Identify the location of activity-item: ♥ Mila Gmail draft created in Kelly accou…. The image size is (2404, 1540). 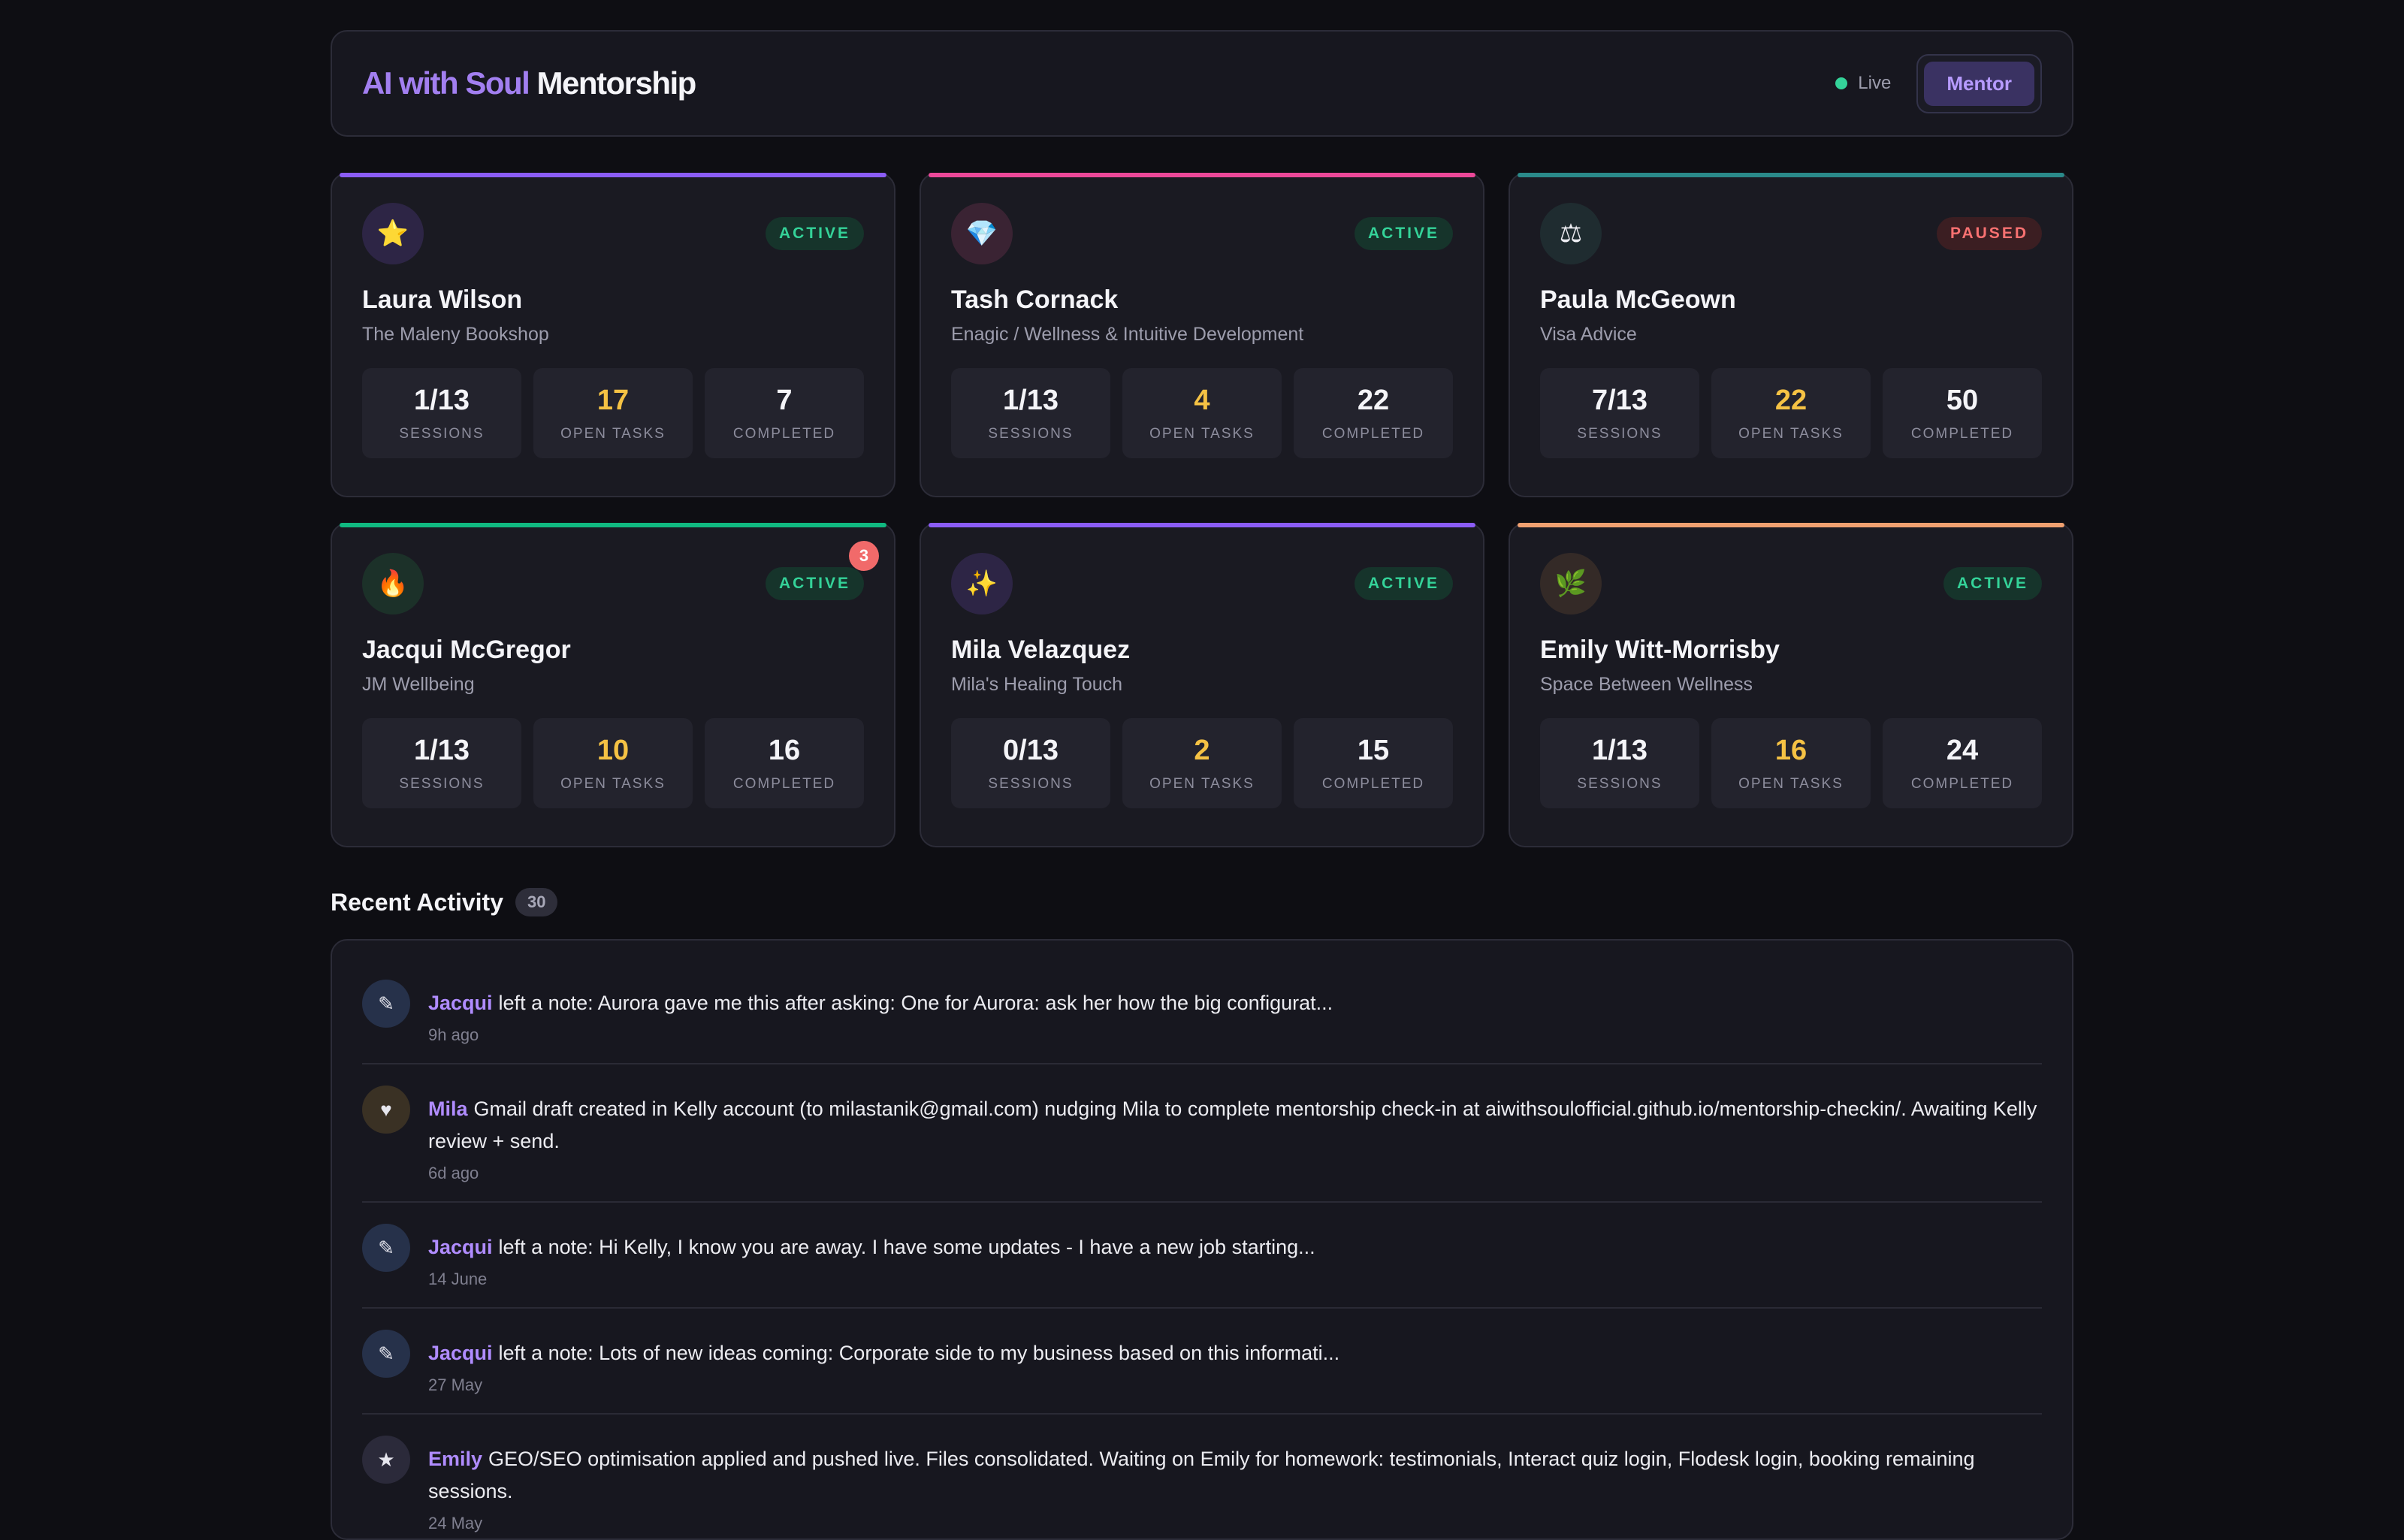
(1202, 1133).